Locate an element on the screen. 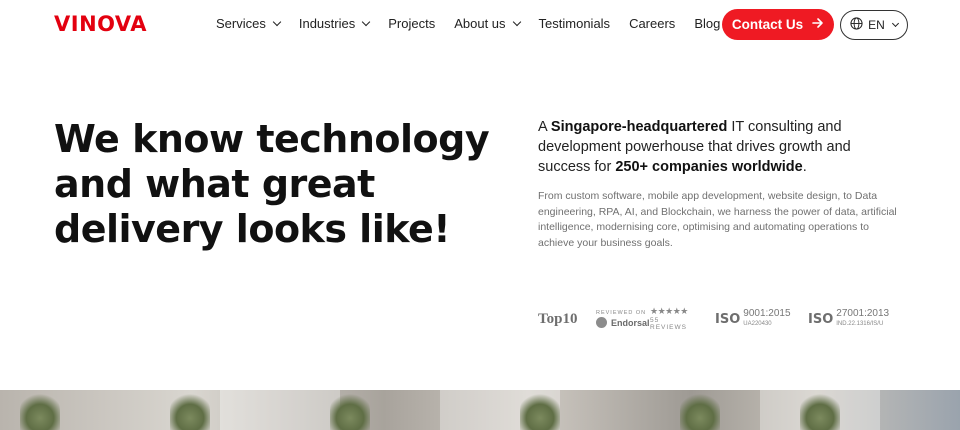 The height and width of the screenshot is (430, 960). nav-label: Services is located at coordinates (241, 23).